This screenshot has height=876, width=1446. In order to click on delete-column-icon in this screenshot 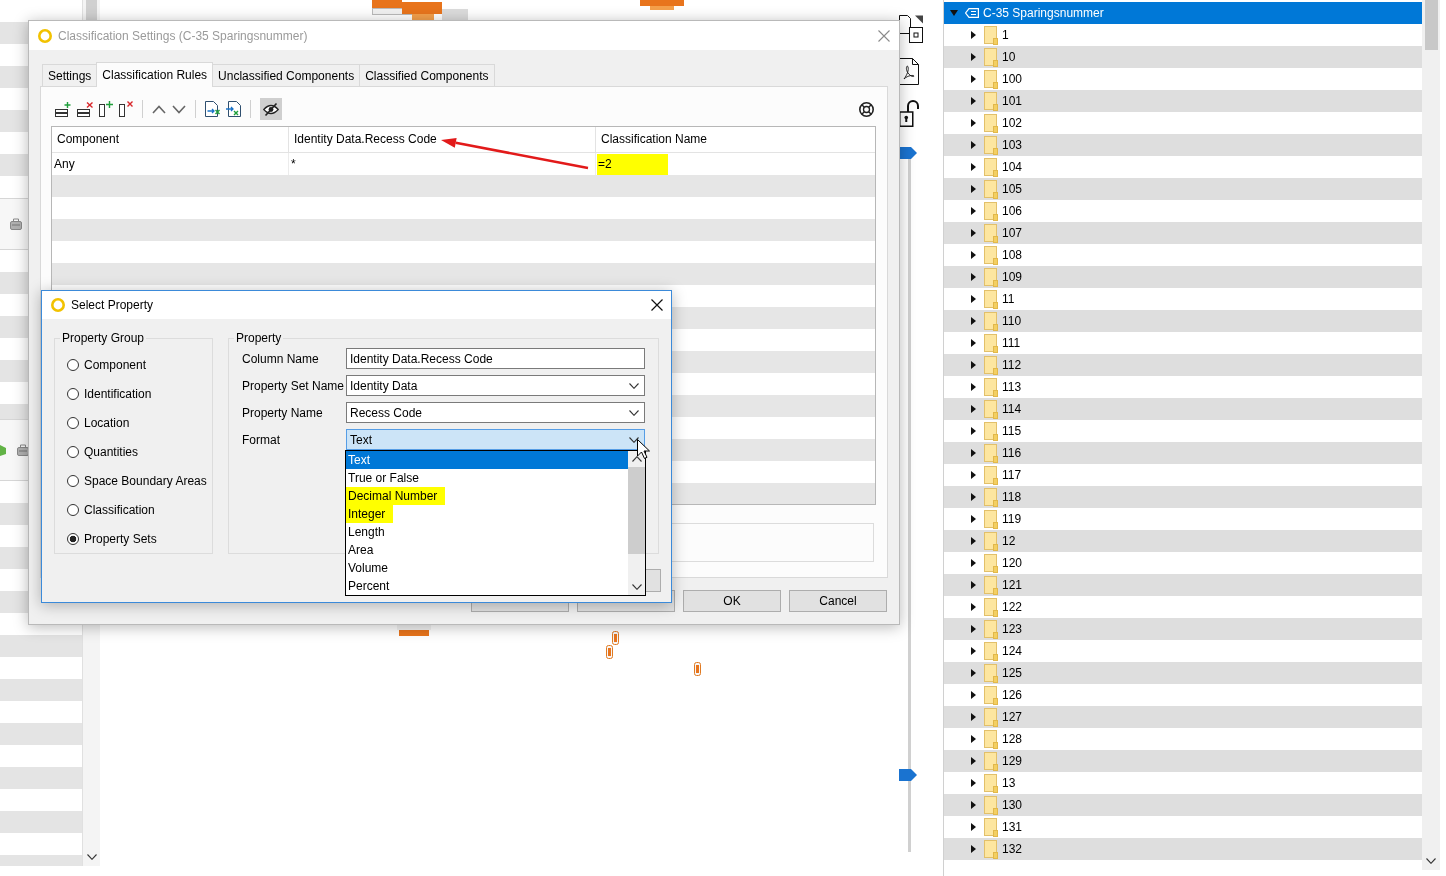, I will do `click(126, 109)`.